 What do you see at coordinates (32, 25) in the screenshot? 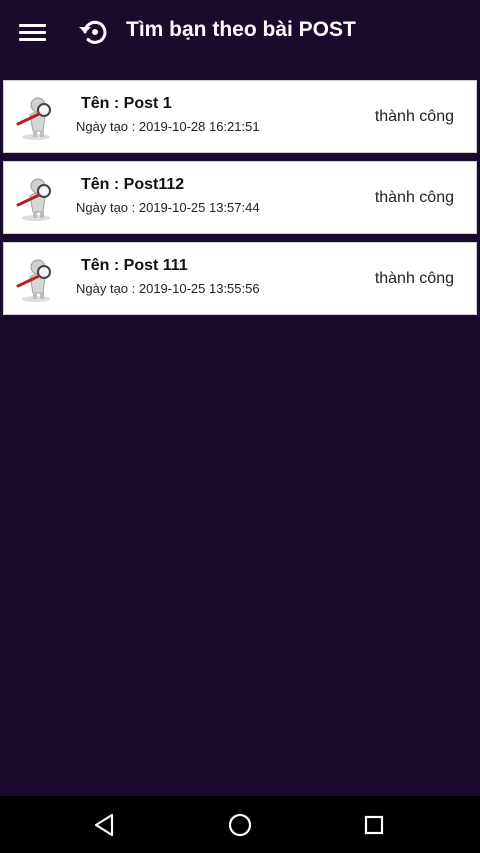
I see `hamburger-menu-icon` at bounding box center [32, 25].